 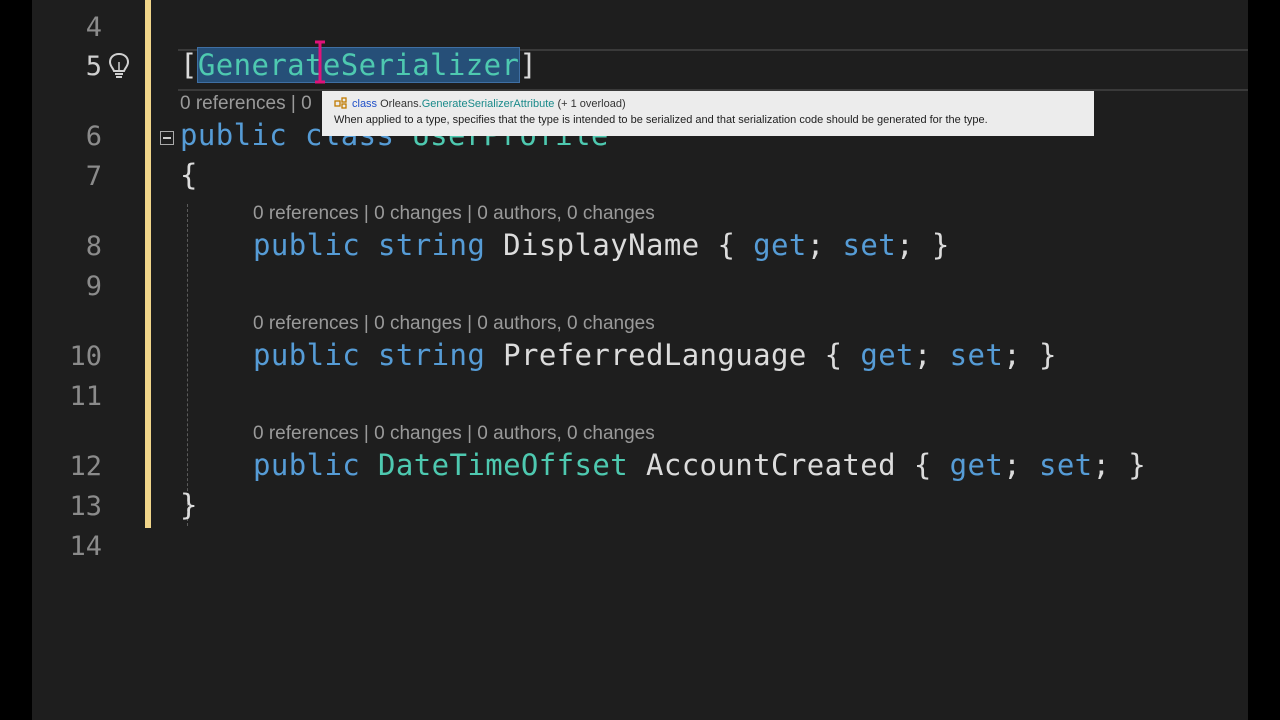 I want to click on change-indicator-bar, so click(x=148, y=264).